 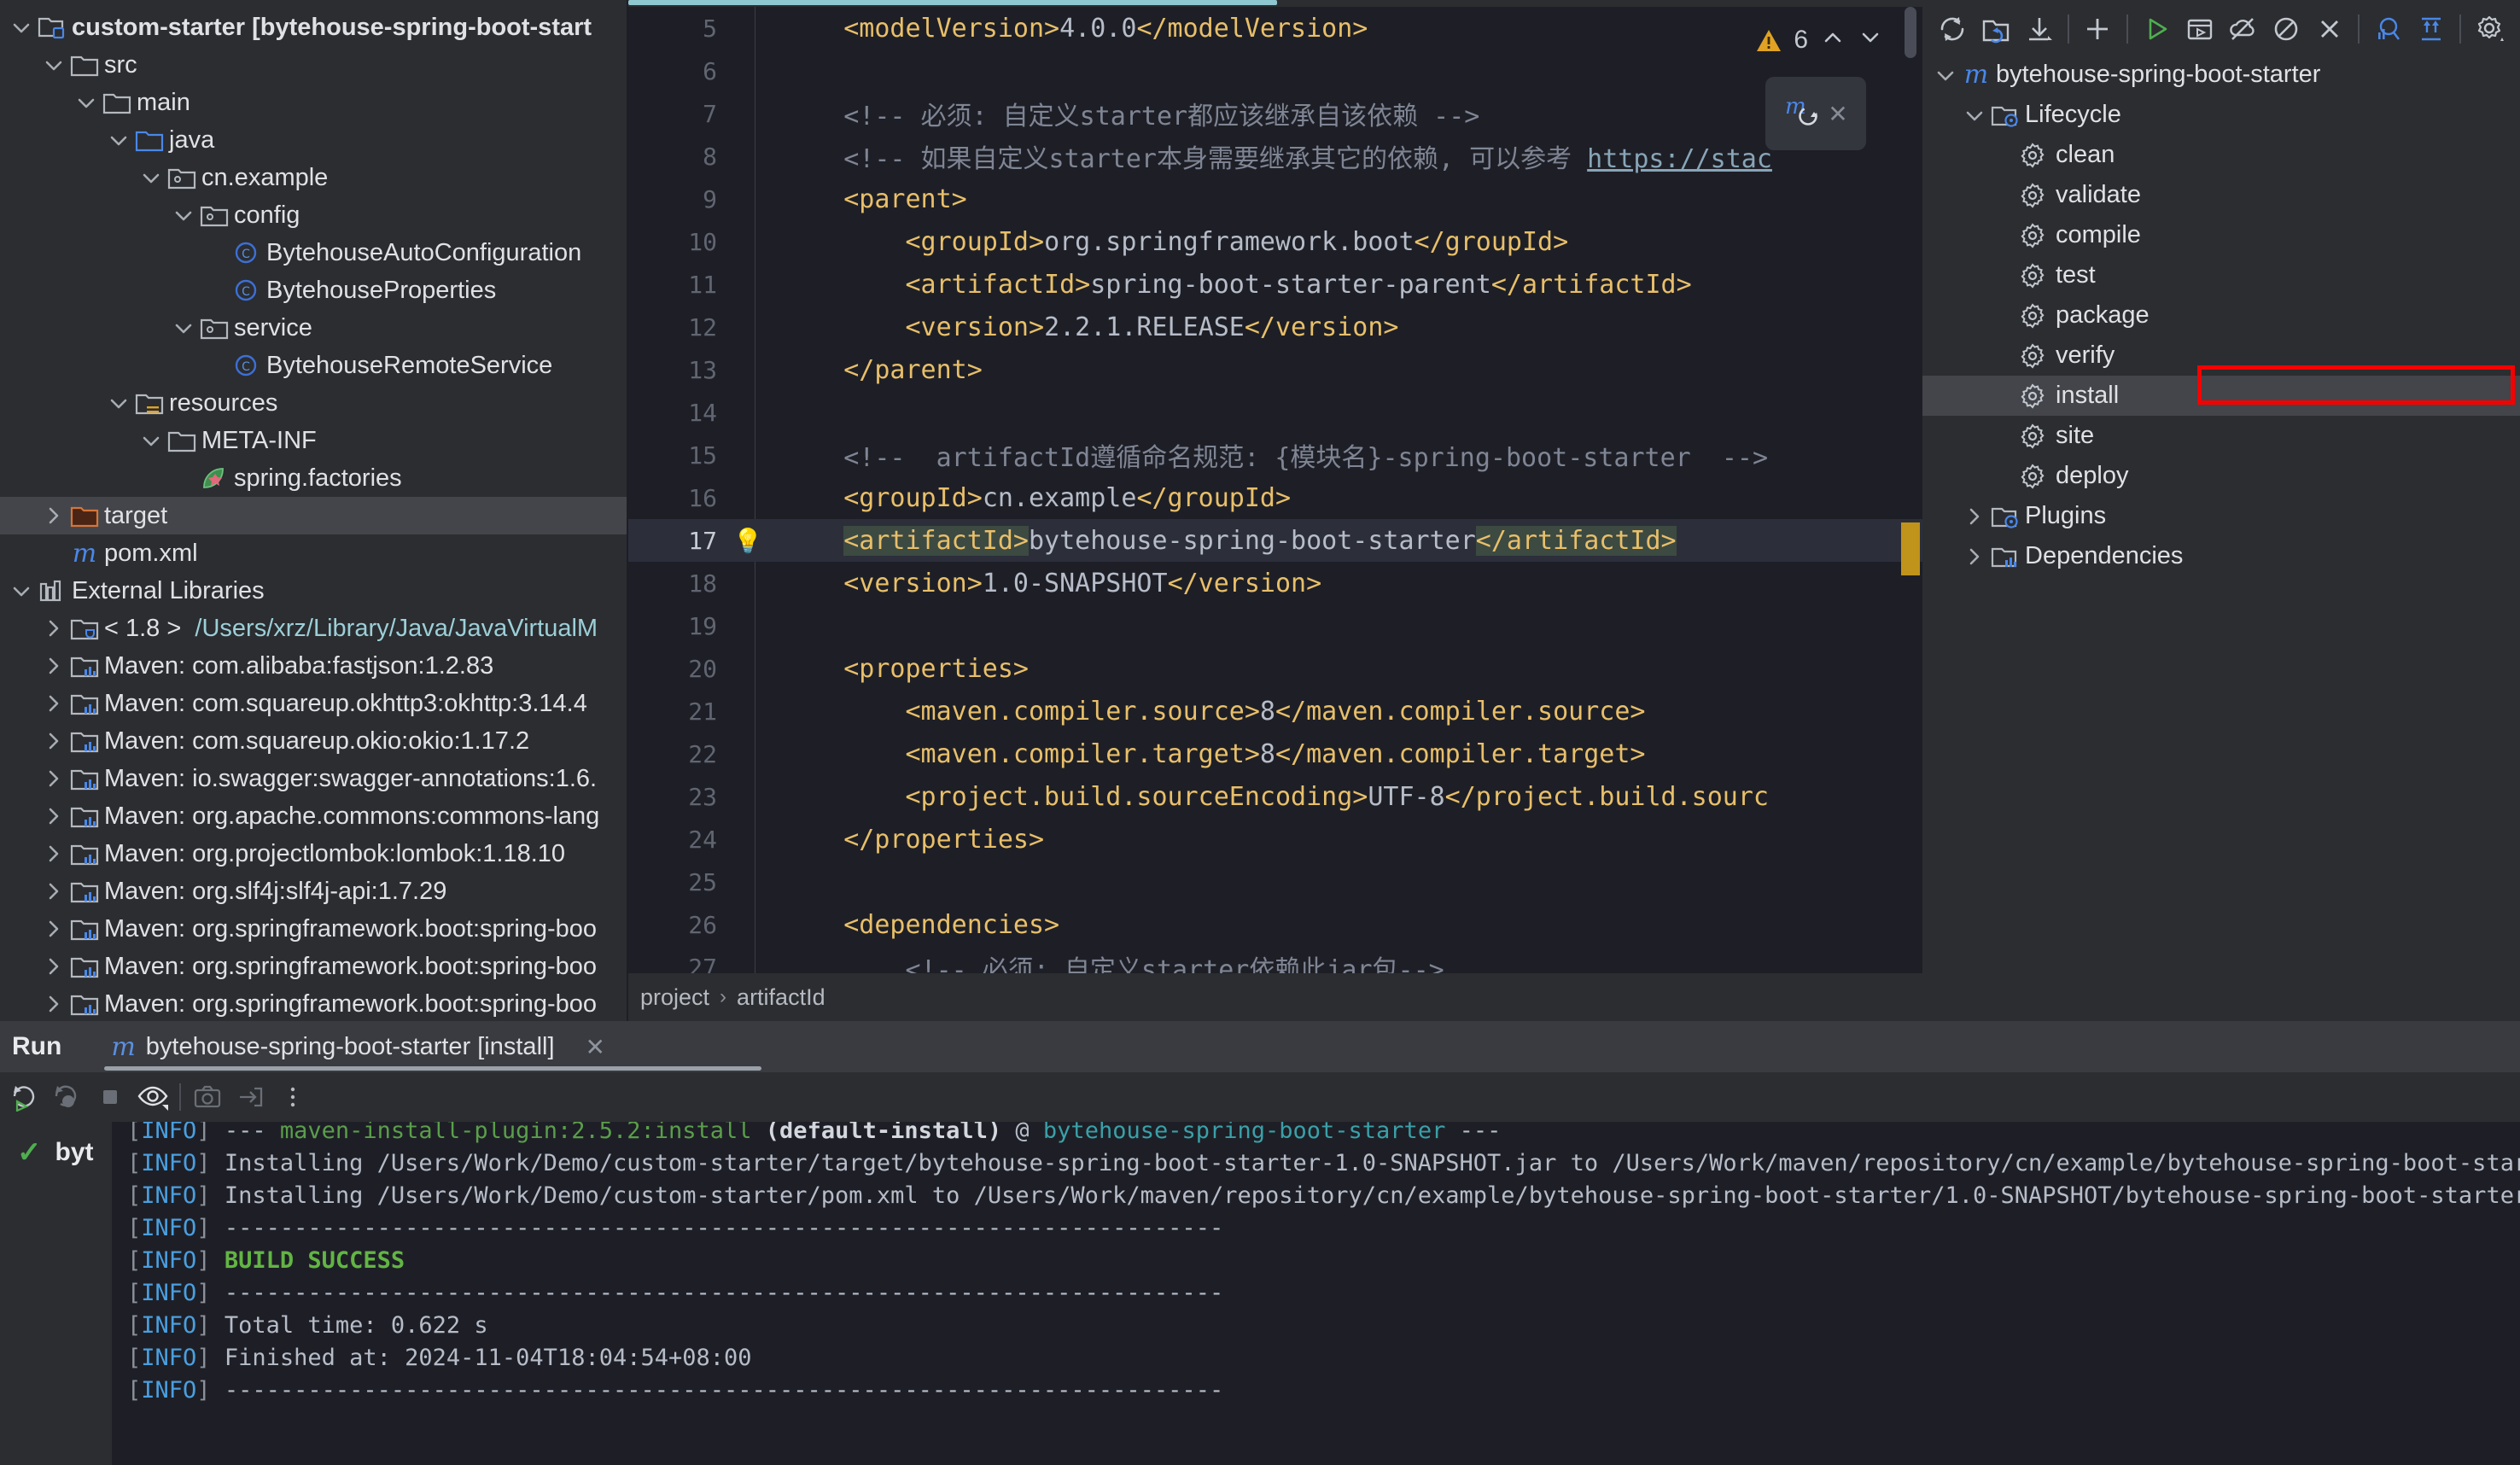 I want to click on maven-reload-icon: m, so click(x=1802, y=114).